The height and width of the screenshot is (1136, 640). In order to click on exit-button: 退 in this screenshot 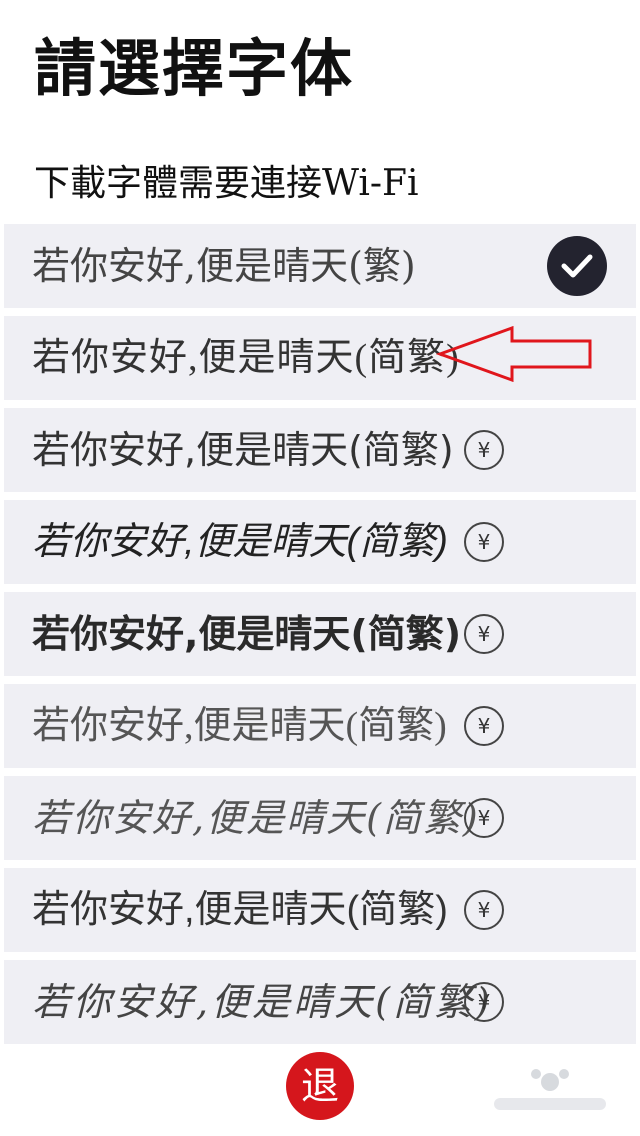, I will do `click(320, 1086)`.